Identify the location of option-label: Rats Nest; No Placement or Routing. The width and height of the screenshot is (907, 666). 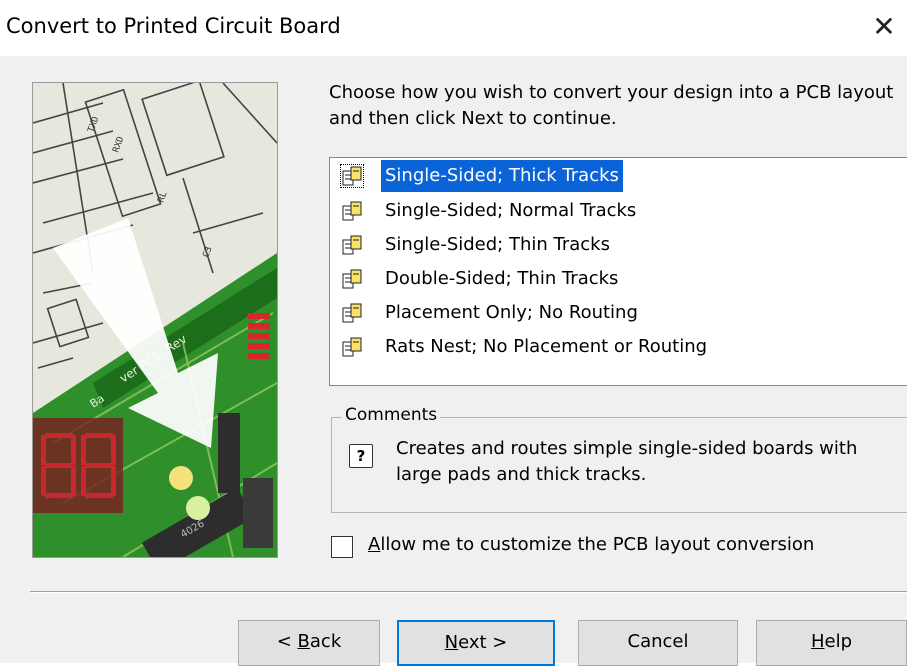
(546, 346).